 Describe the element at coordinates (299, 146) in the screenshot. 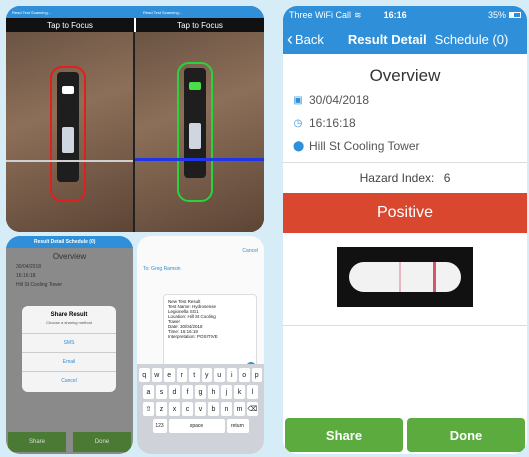

I see `location-pin-icon: ⬤` at that location.